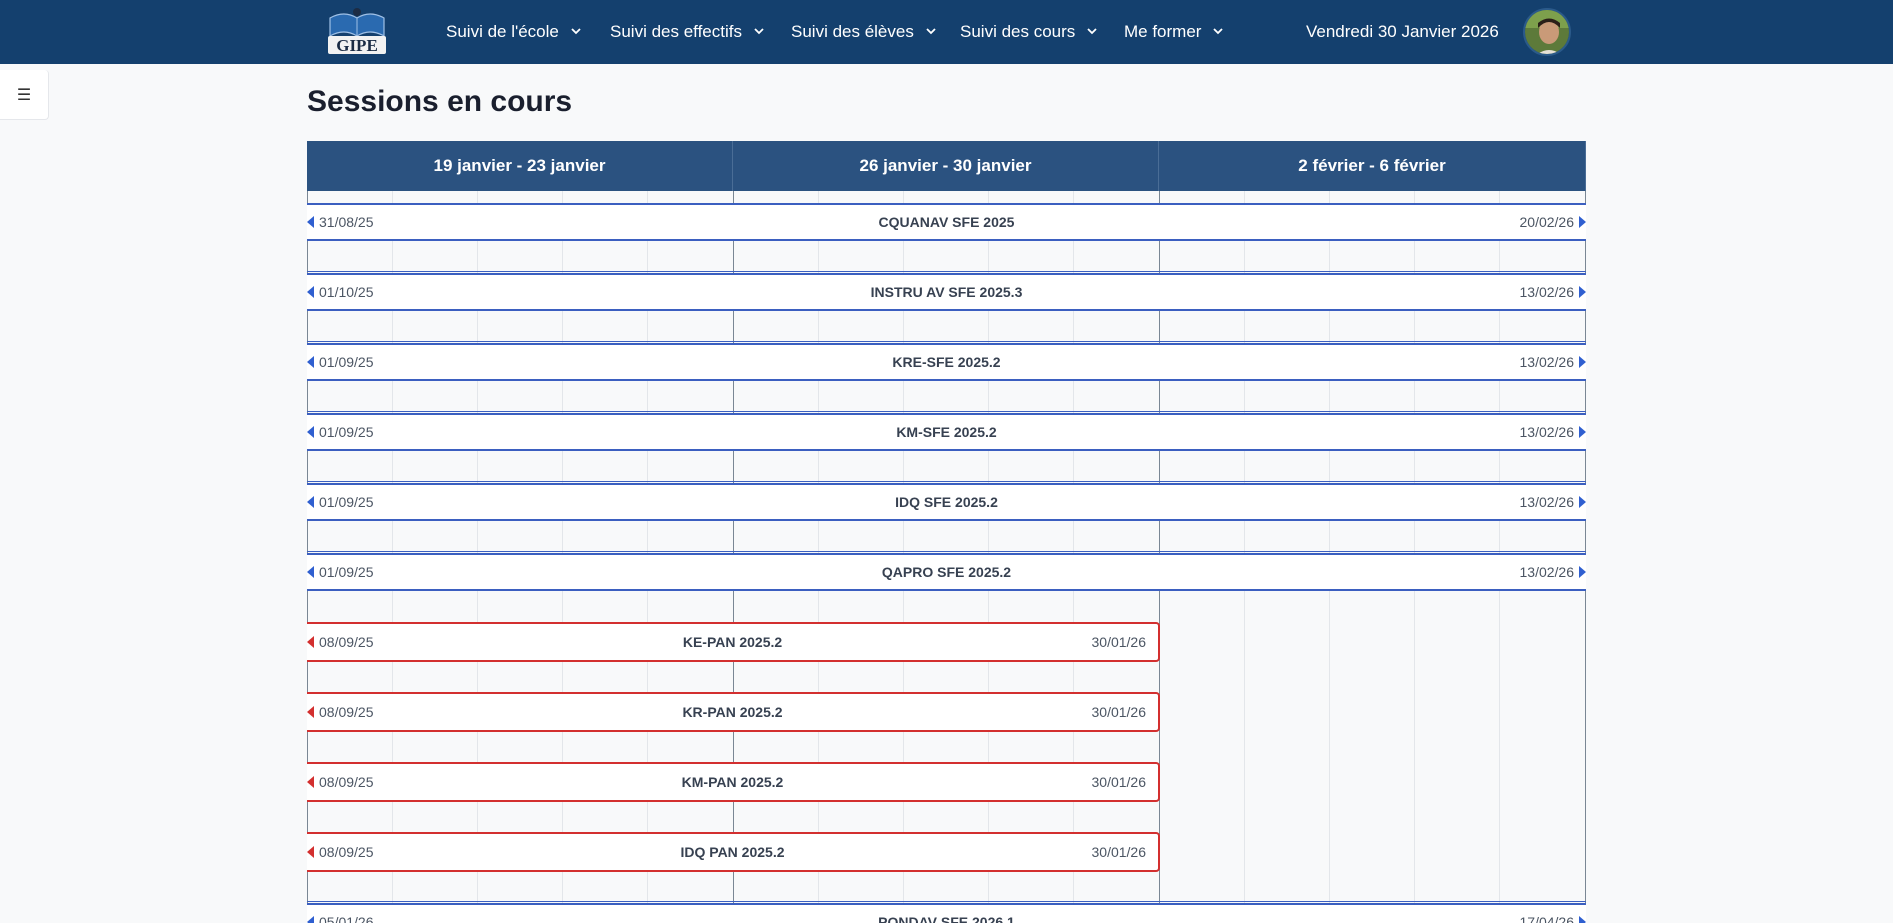 This screenshot has height=923, width=1893. I want to click on session-bar: 05/01/26 PONDAV SFE 2026.1 17/04/26, so click(946, 913).